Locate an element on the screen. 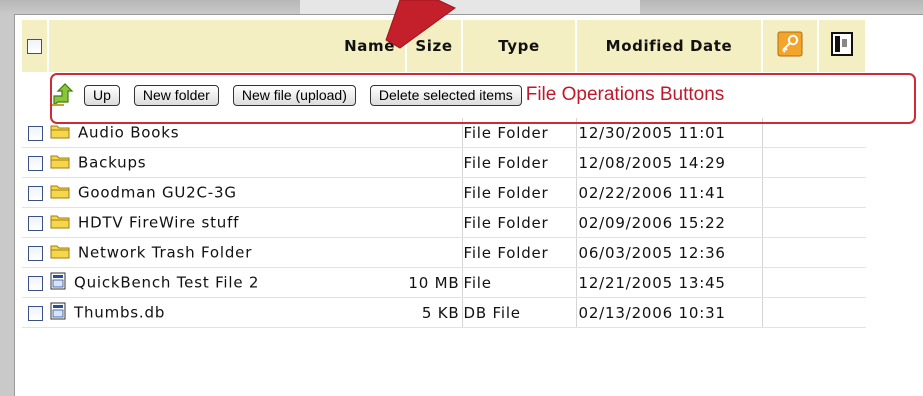 The image size is (923, 396). toolbar-spacer is located at coordinates (35, 95).